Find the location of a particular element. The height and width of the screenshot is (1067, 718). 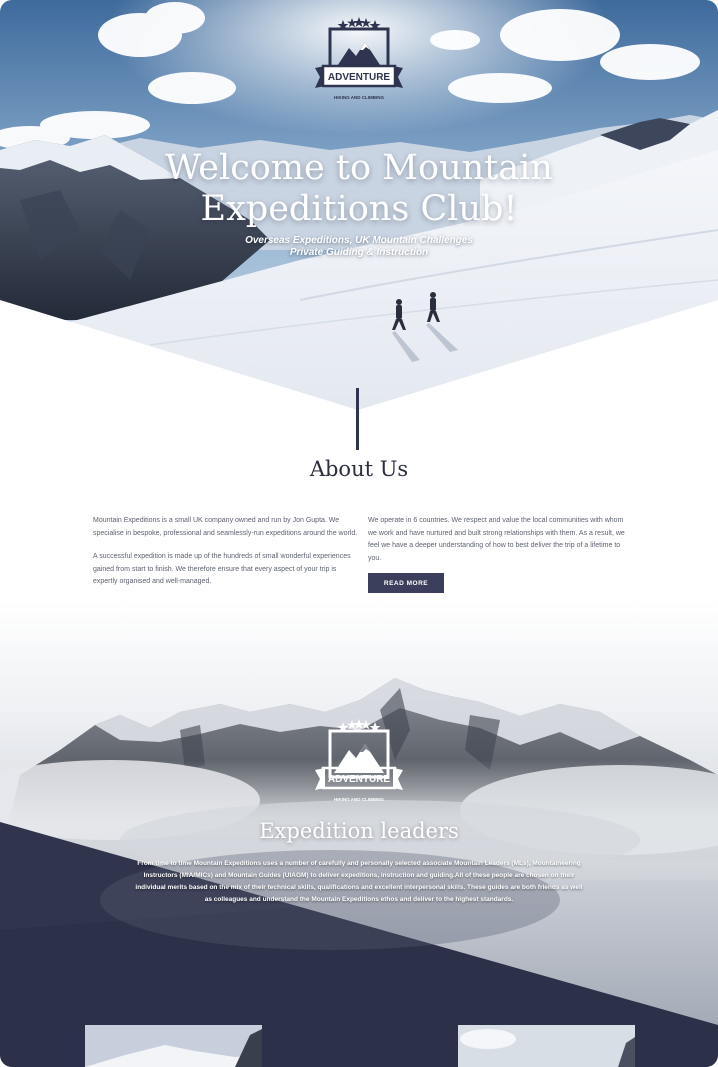

leader-photo-right-image is located at coordinates (546, 1046).